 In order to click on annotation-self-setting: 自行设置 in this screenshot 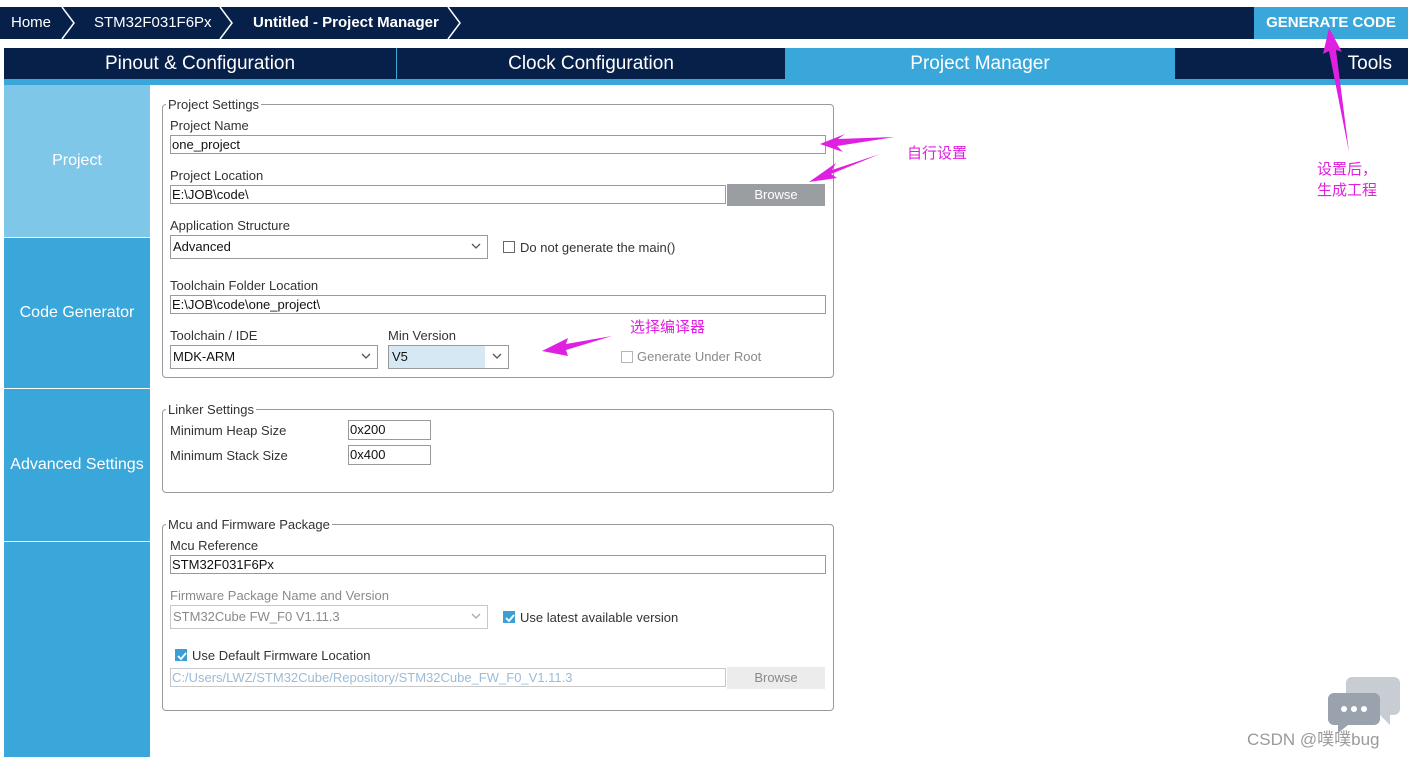, I will do `click(937, 153)`.